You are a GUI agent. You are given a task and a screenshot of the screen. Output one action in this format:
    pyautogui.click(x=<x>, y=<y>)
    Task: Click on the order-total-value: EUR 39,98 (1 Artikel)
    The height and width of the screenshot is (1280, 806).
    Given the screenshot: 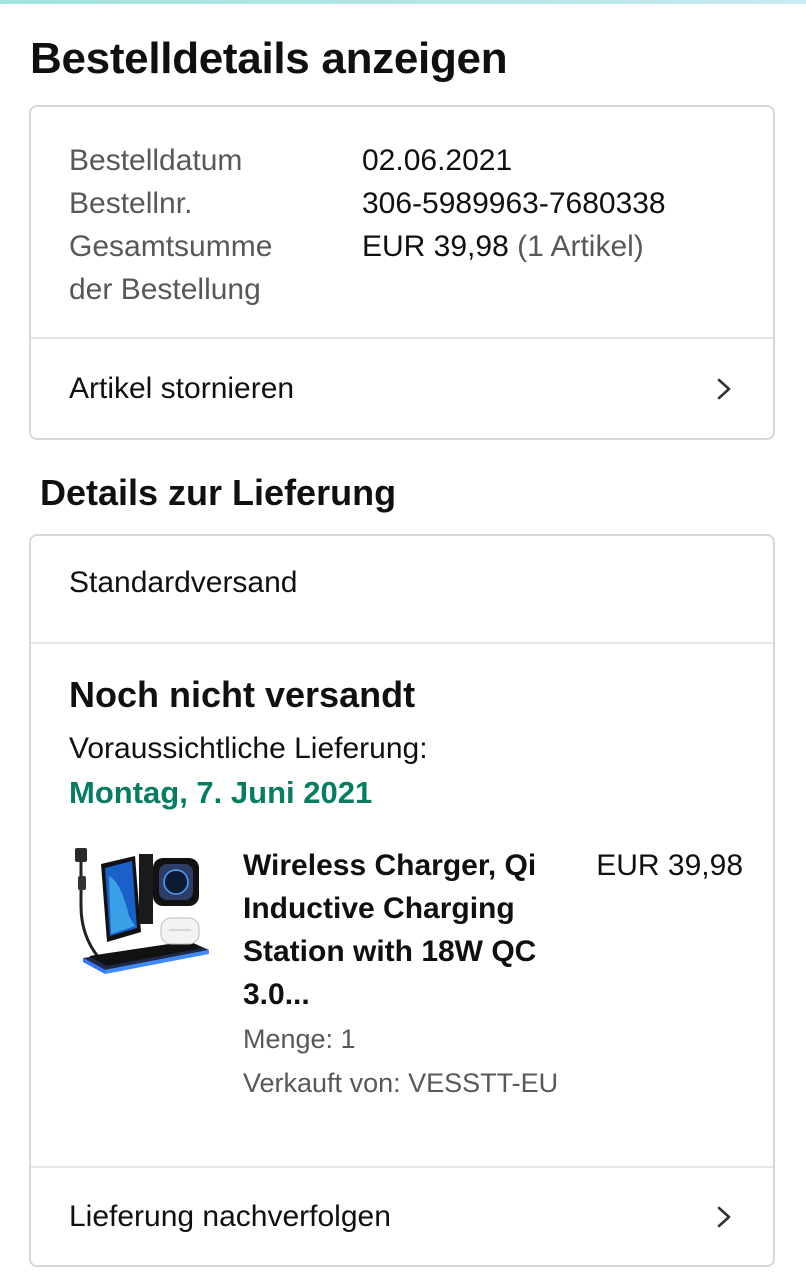 What is the action you would take?
    pyautogui.click(x=503, y=268)
    